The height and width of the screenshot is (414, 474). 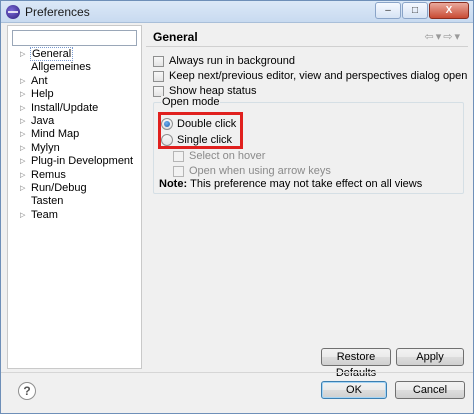 What do you see at coordinates (430, 390) in the screenshot?
I see `cancel-button: Cancel` at bounding box center [430, 390].